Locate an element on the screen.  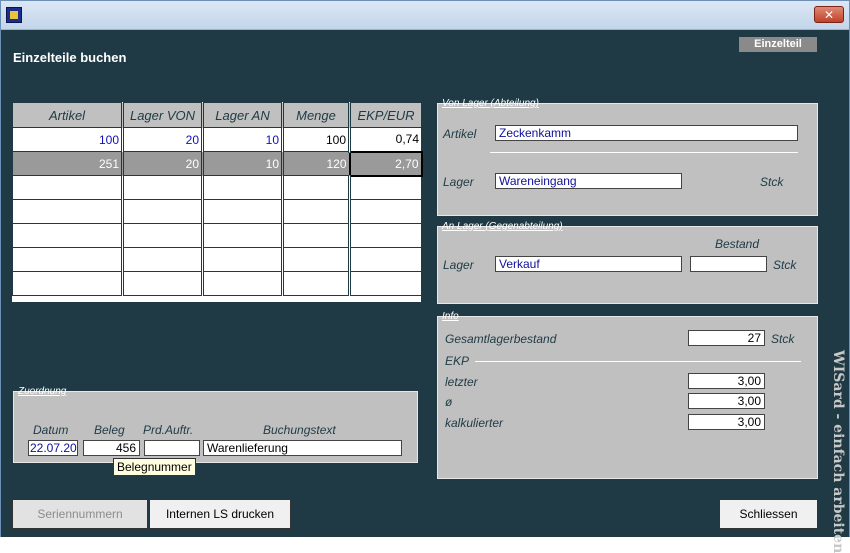
close-icon: ✕ is located at coordinates (829, 15).